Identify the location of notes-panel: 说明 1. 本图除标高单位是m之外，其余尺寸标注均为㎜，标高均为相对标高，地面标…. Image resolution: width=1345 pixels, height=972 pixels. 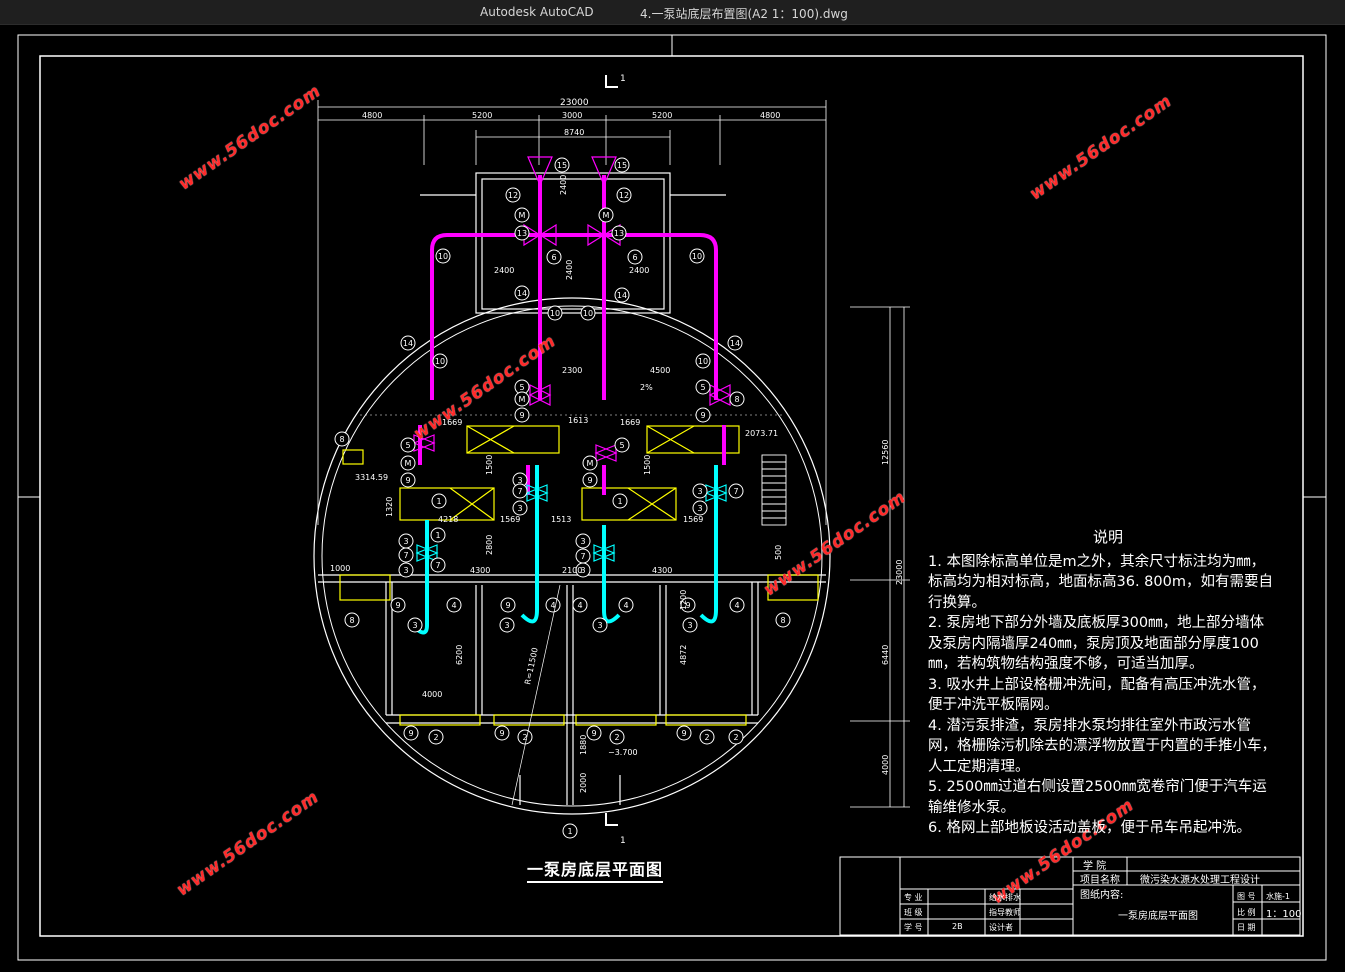
(1103, 683).